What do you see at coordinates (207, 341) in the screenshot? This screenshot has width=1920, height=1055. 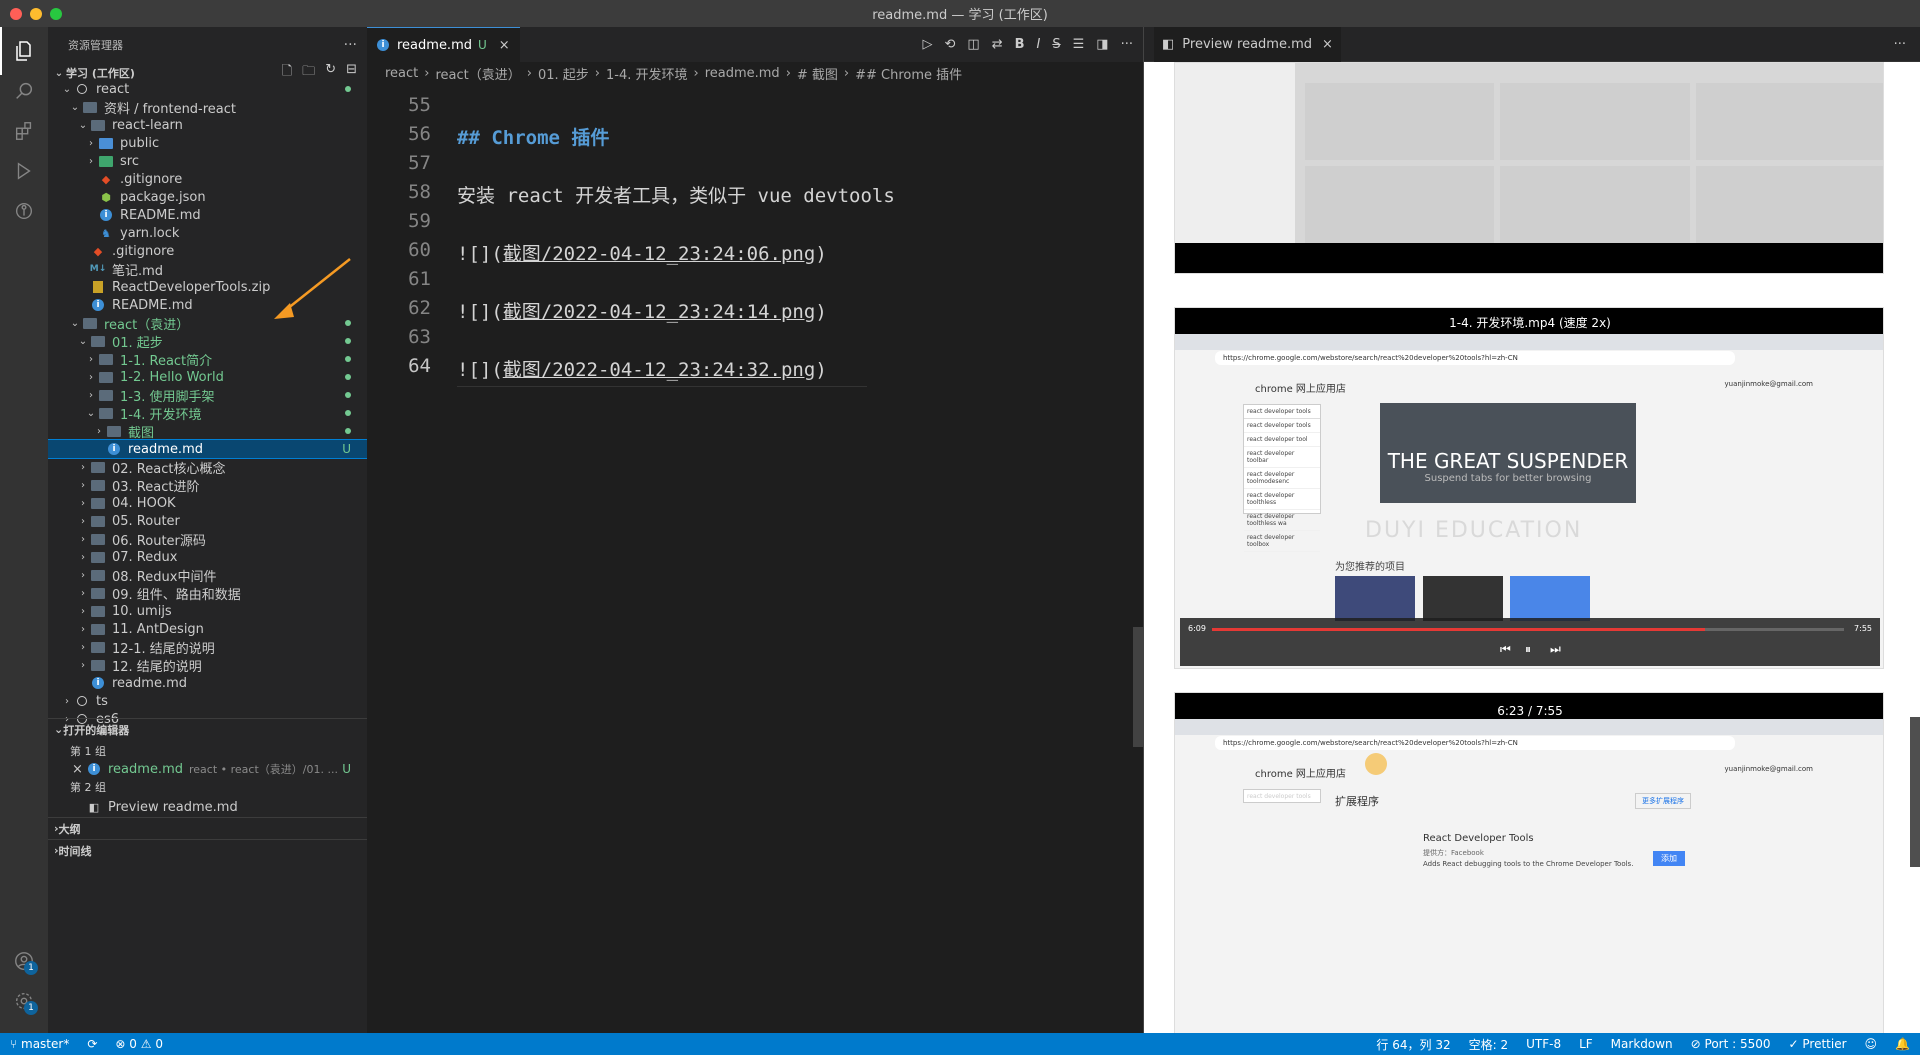 I see `tree-item: ⌄ 01. 起步` at bounding box center [207, 341].